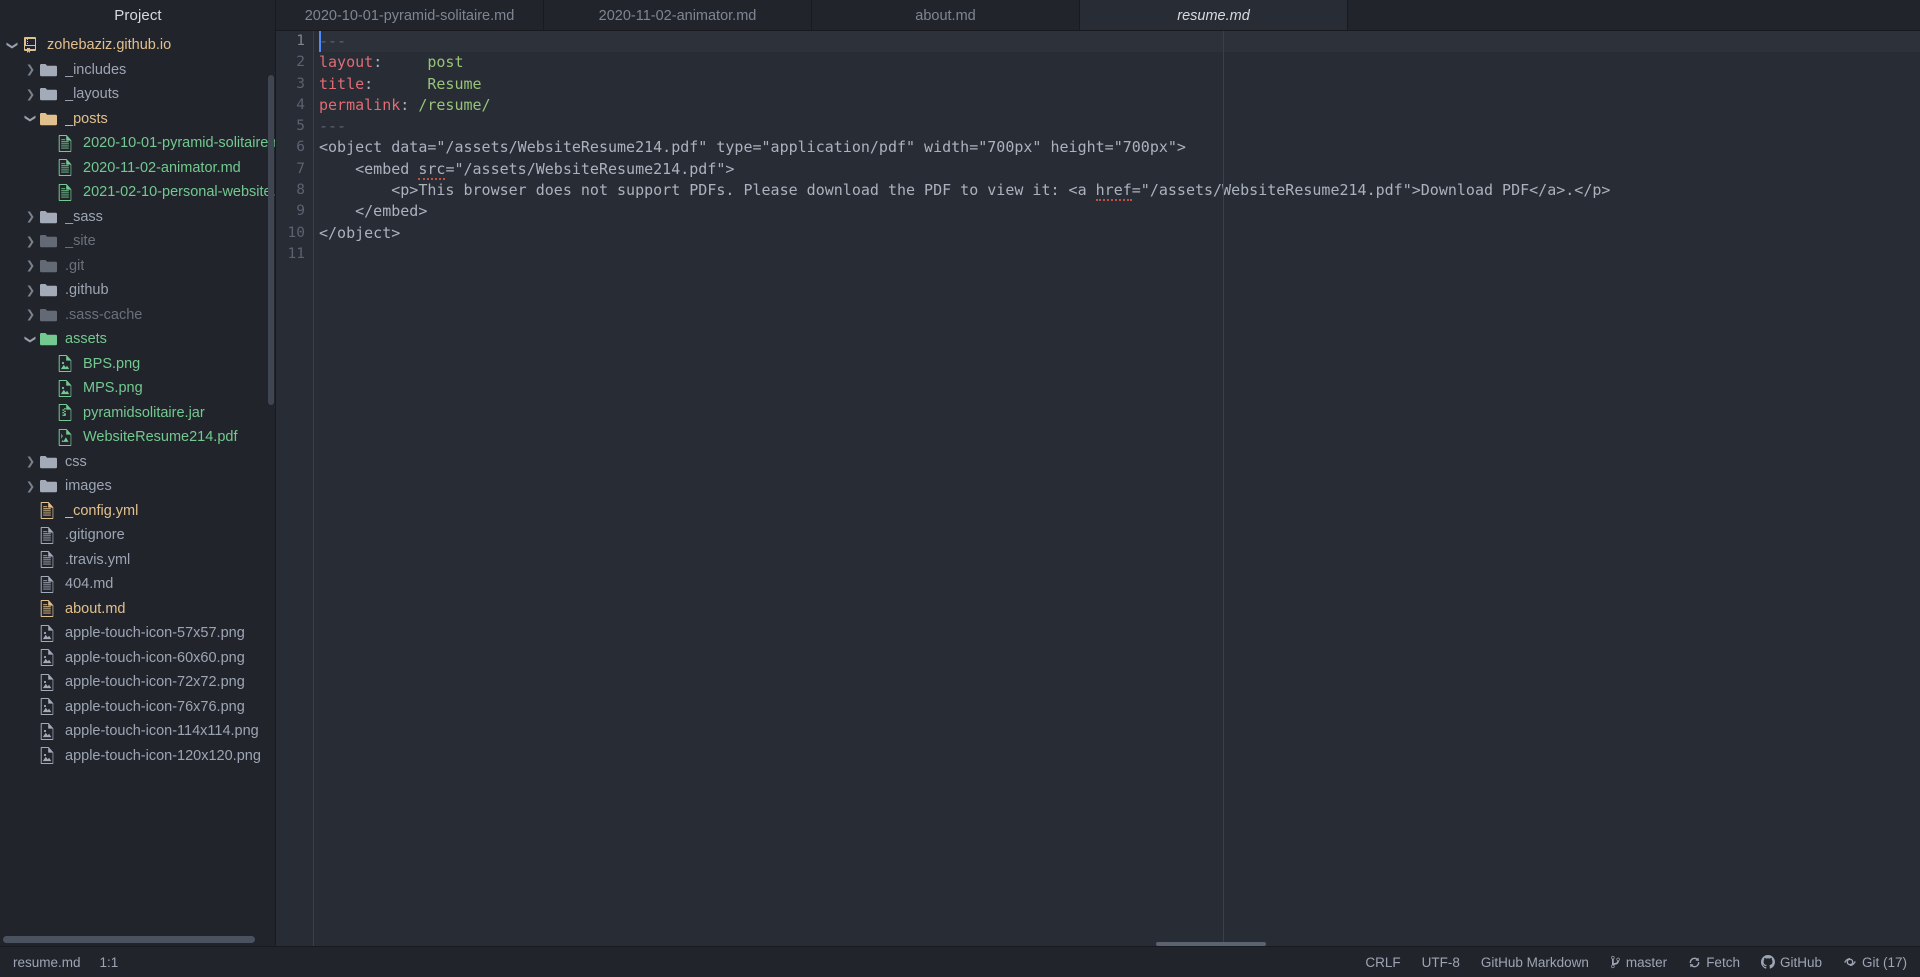 This screenshot has width=1920, height=977. What do you see at coordinates (138, 266) in the screenshot?
I see `tree-item: ❯ .git` at bounding box center [138, 266].